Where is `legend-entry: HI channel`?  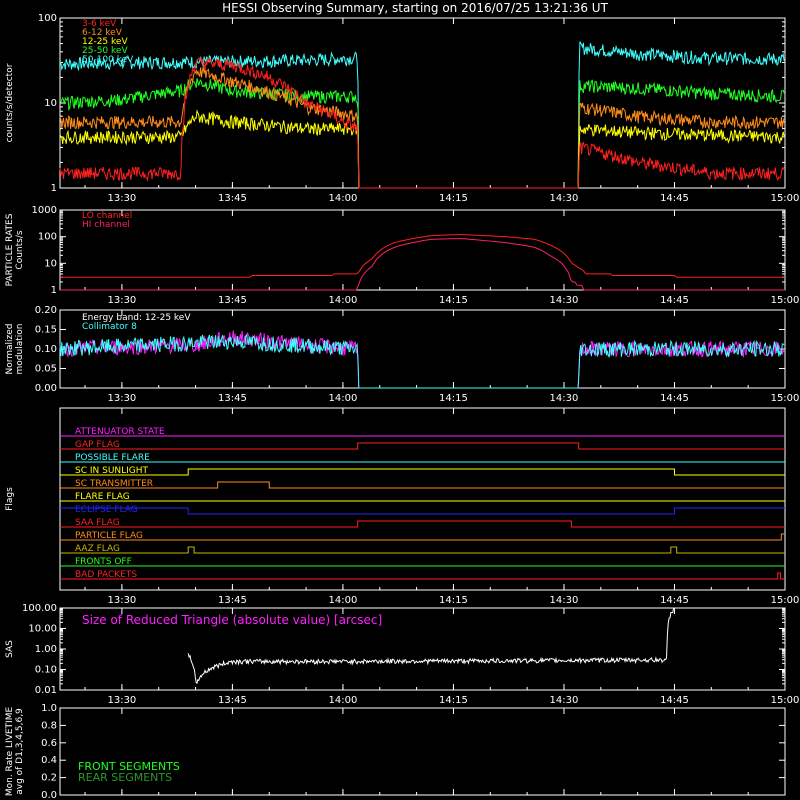 legend-entry: HI channel is located at coordinates (106, 225).